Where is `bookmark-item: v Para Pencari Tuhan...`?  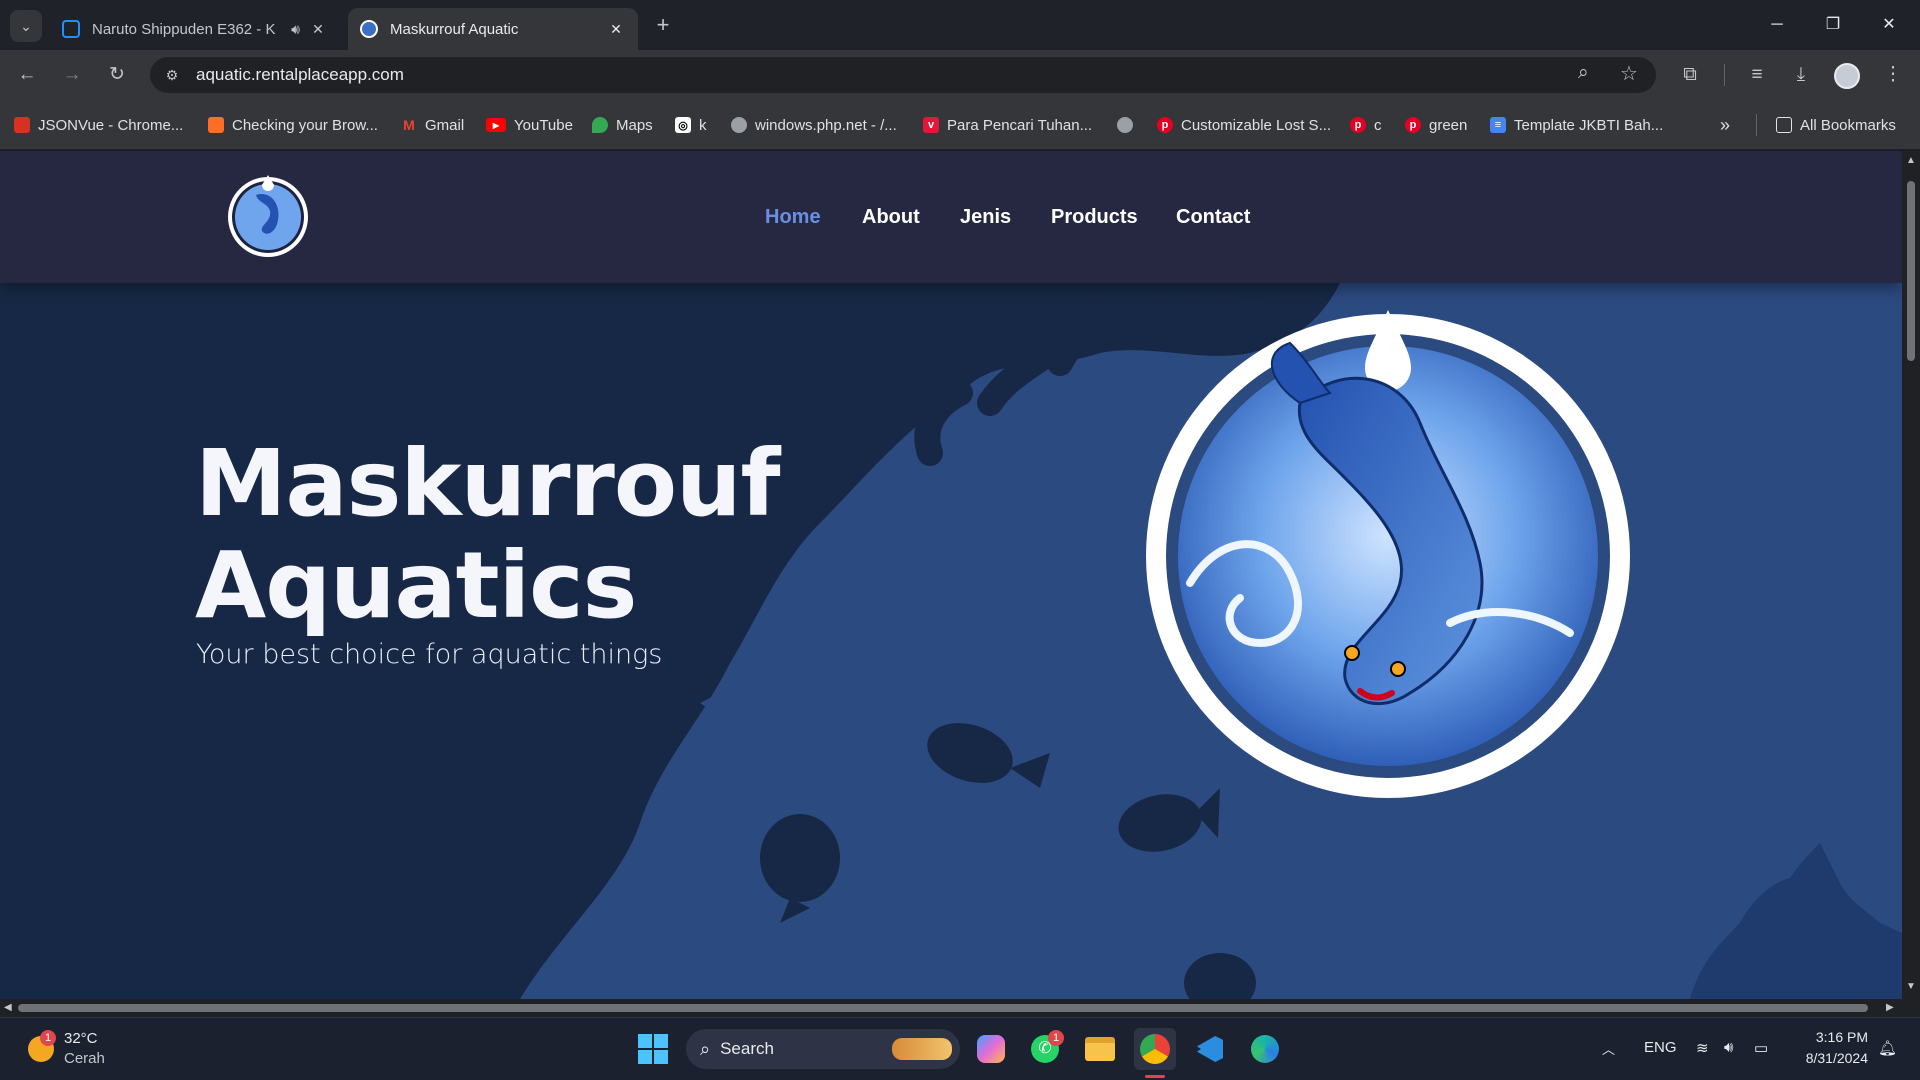
bookmark-item: v Para Pencari Tuhan... is located at coordinates (1007, 125).